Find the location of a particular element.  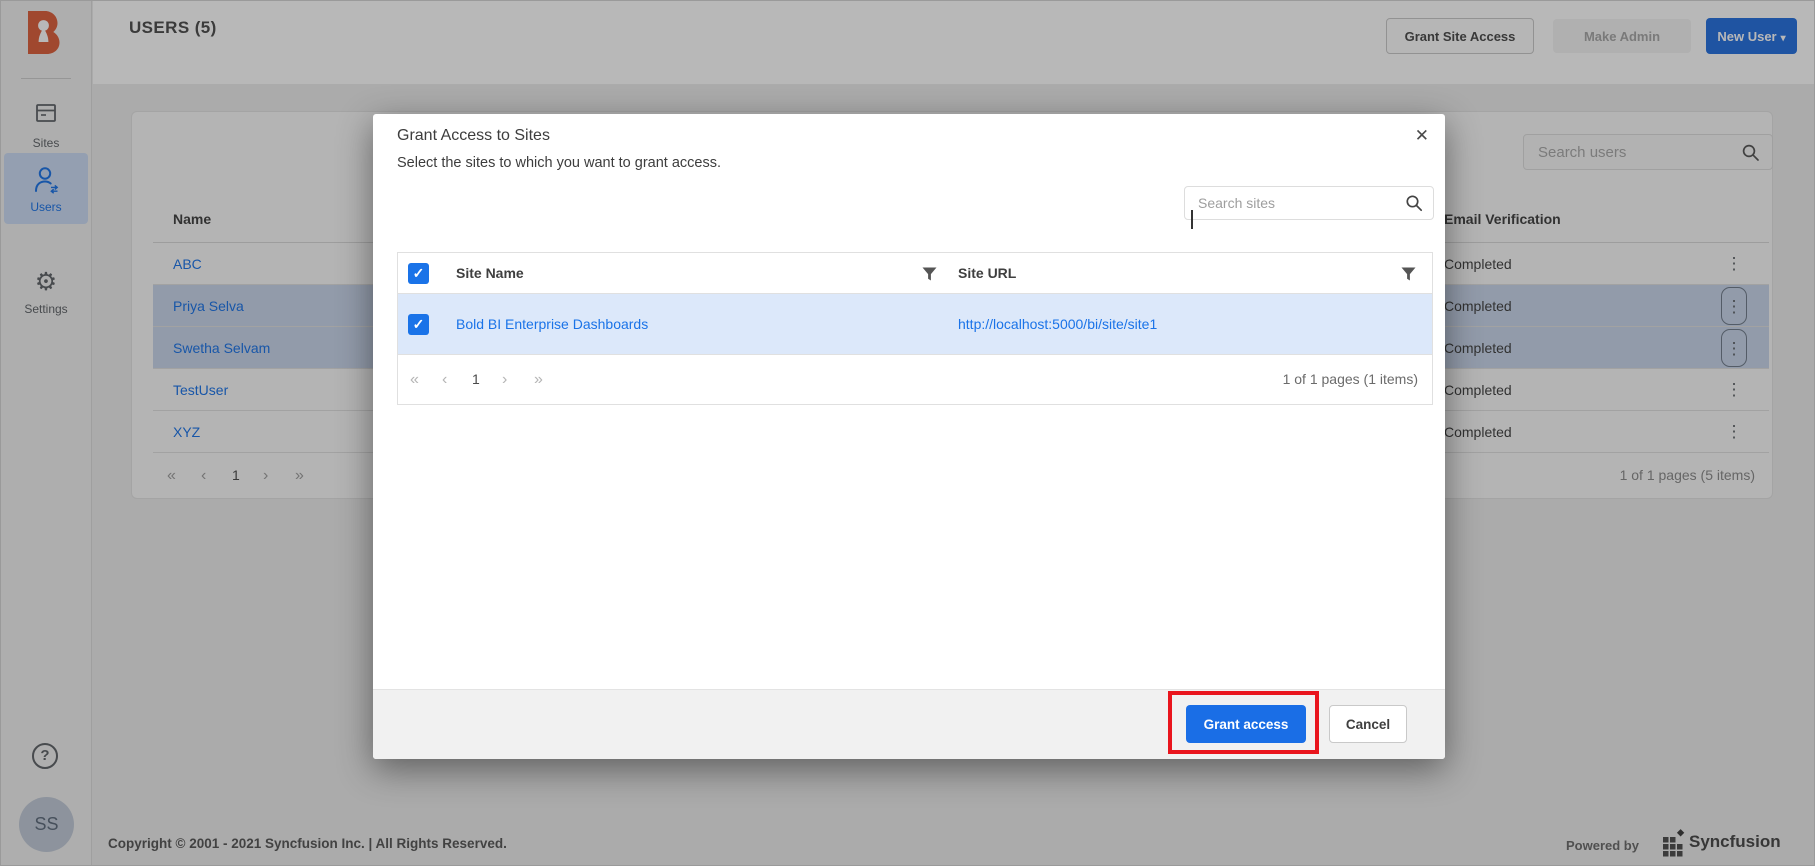

next-page-icon: › is located at coordinates (504, 379).